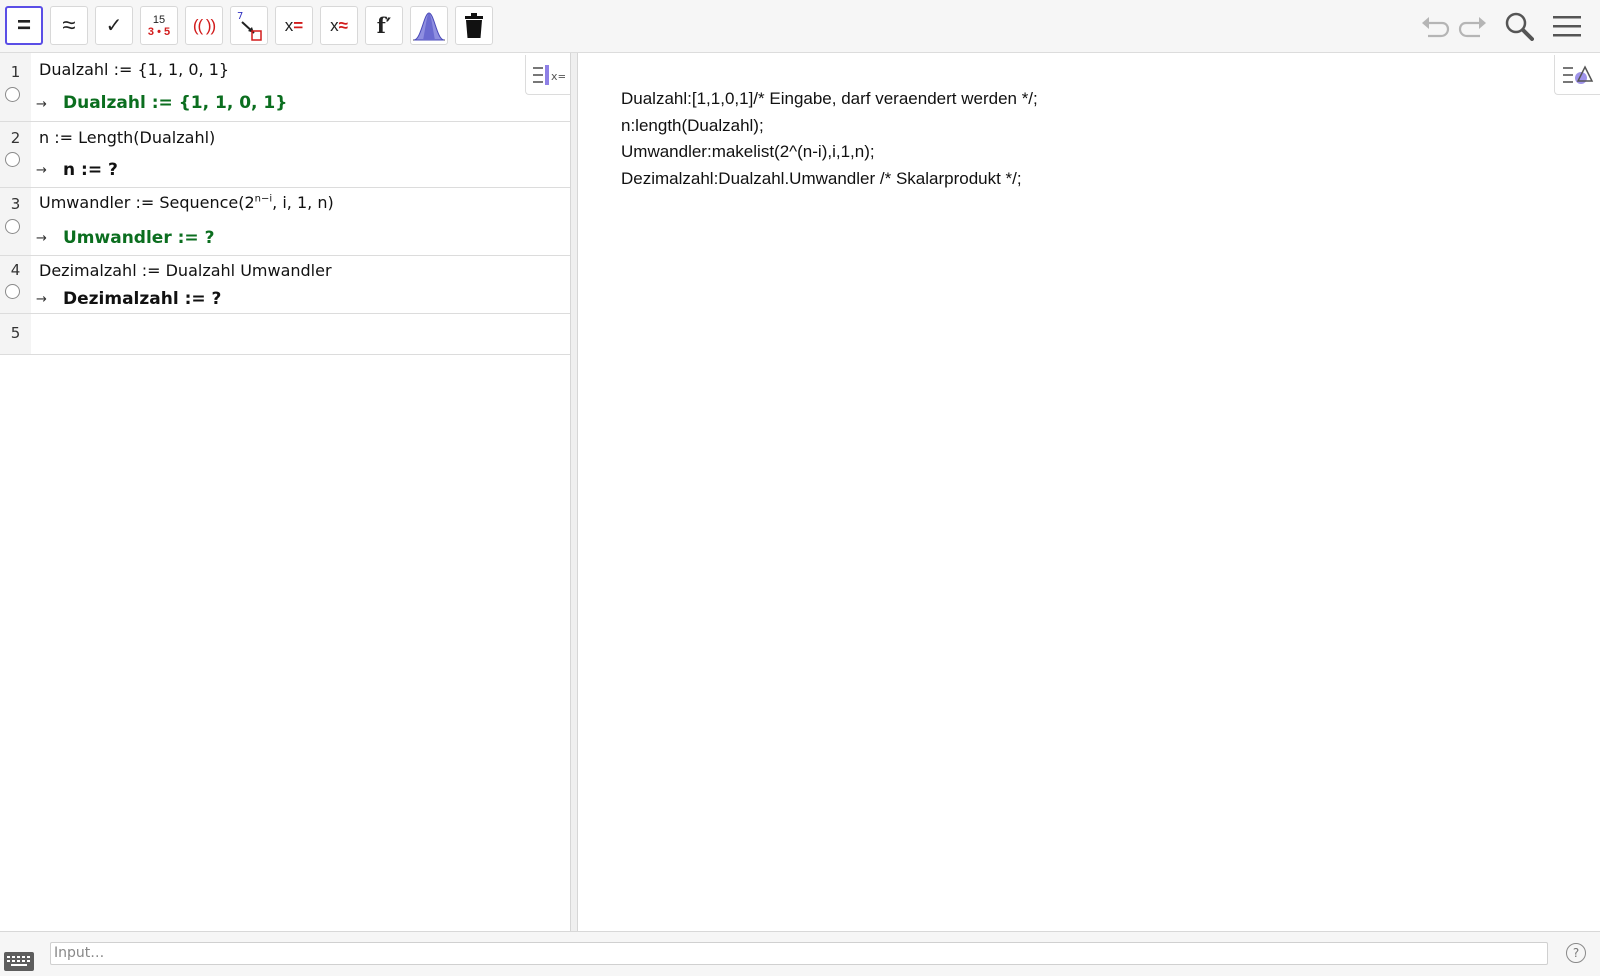  What do you see at coordinates (90, 170) in the screenshot?
I see `row-output: n := ?` at bounding box center [90, 170].